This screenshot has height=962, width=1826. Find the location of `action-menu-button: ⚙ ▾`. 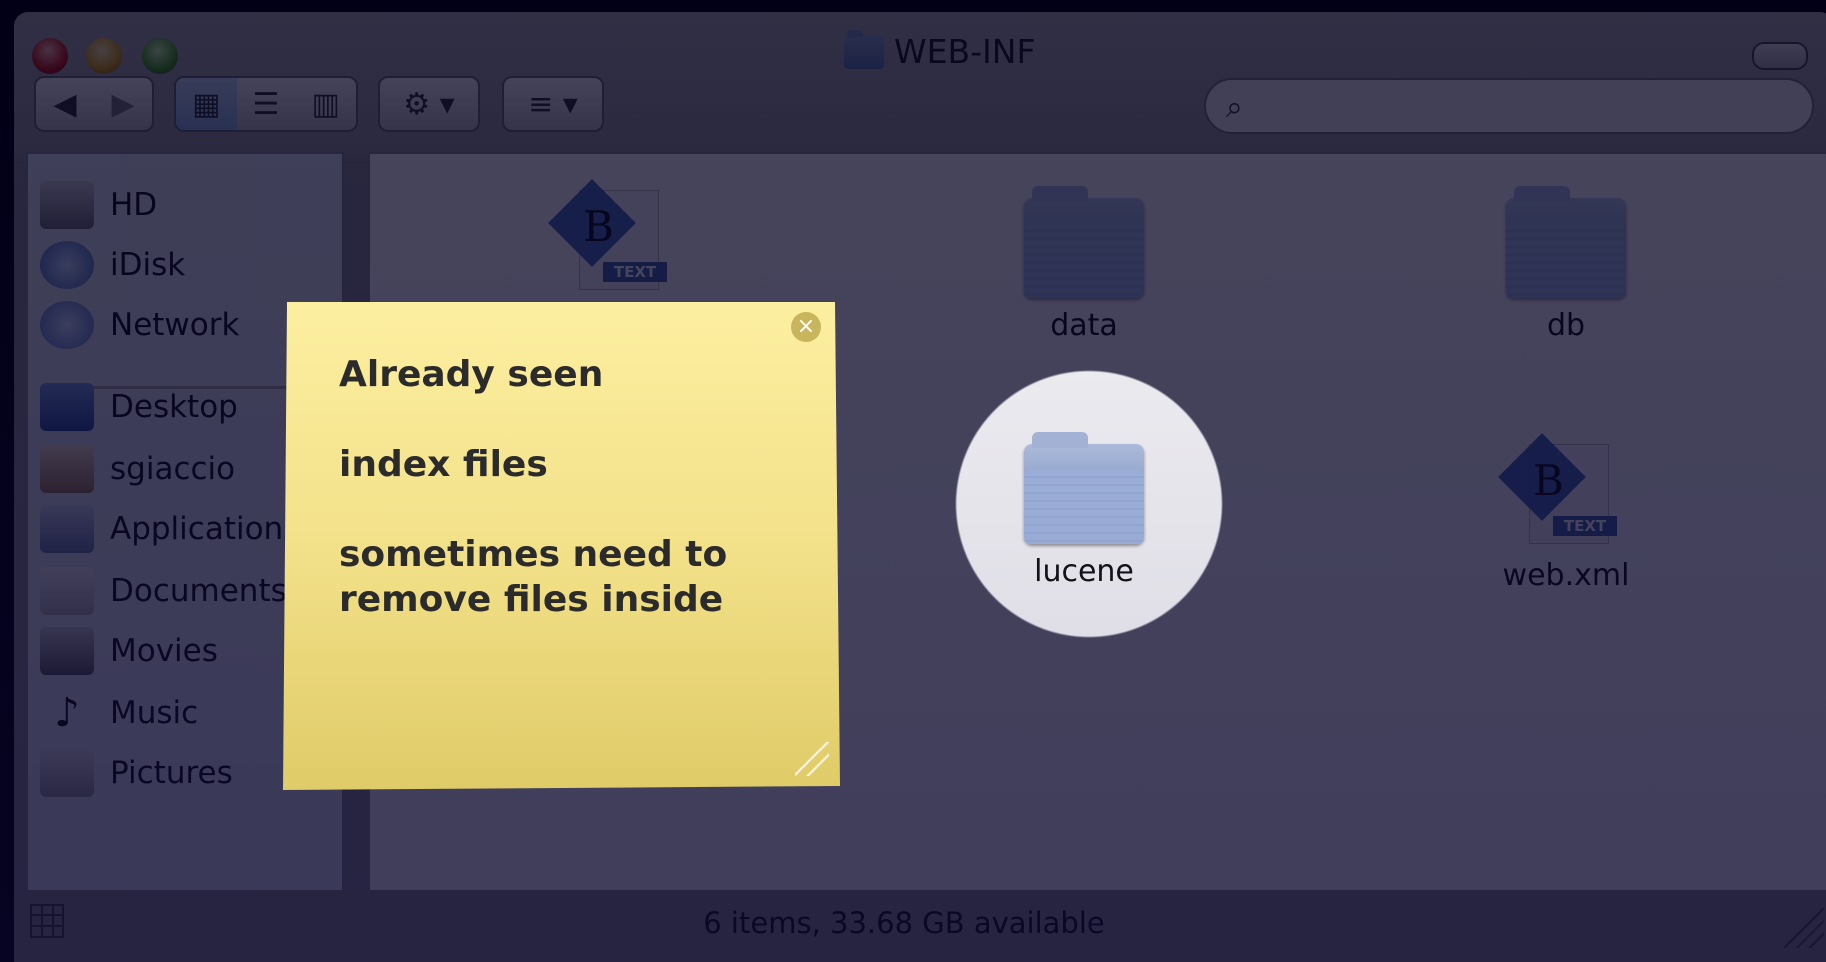

action-menu-button: ⚙ ▾ is located at coordinates (429, 104).